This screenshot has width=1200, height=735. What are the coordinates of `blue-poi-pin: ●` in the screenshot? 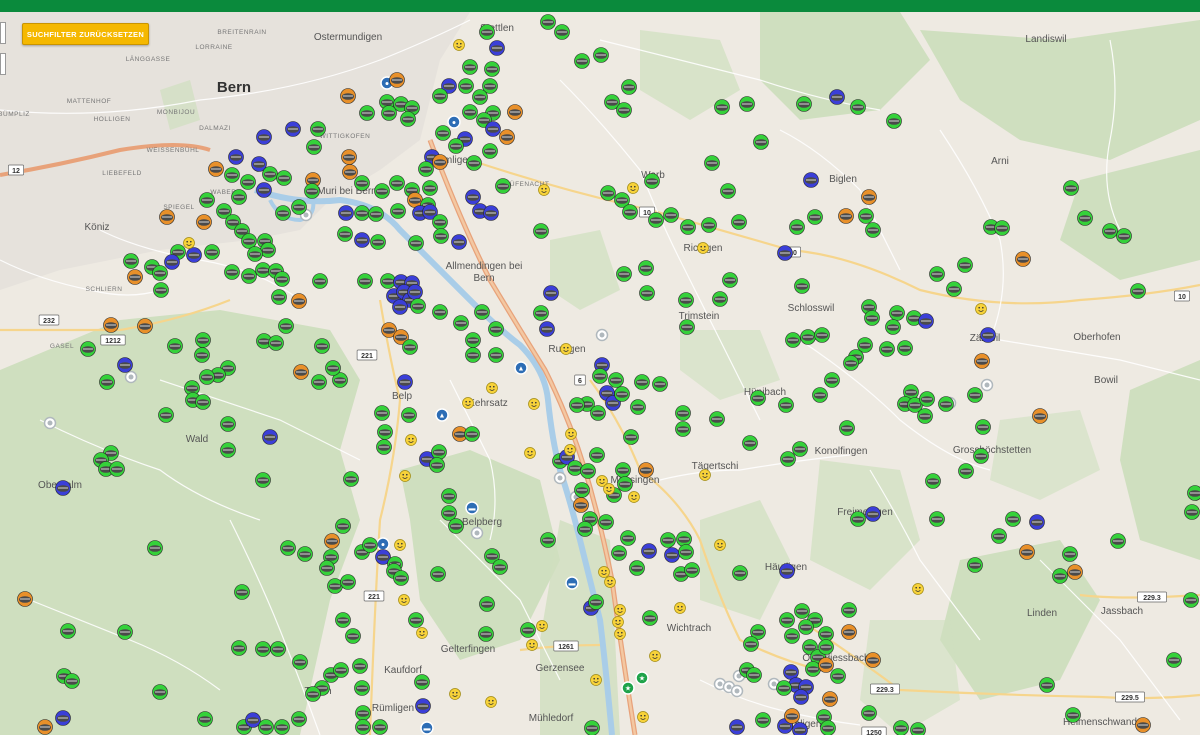 It's located at (383, 544).